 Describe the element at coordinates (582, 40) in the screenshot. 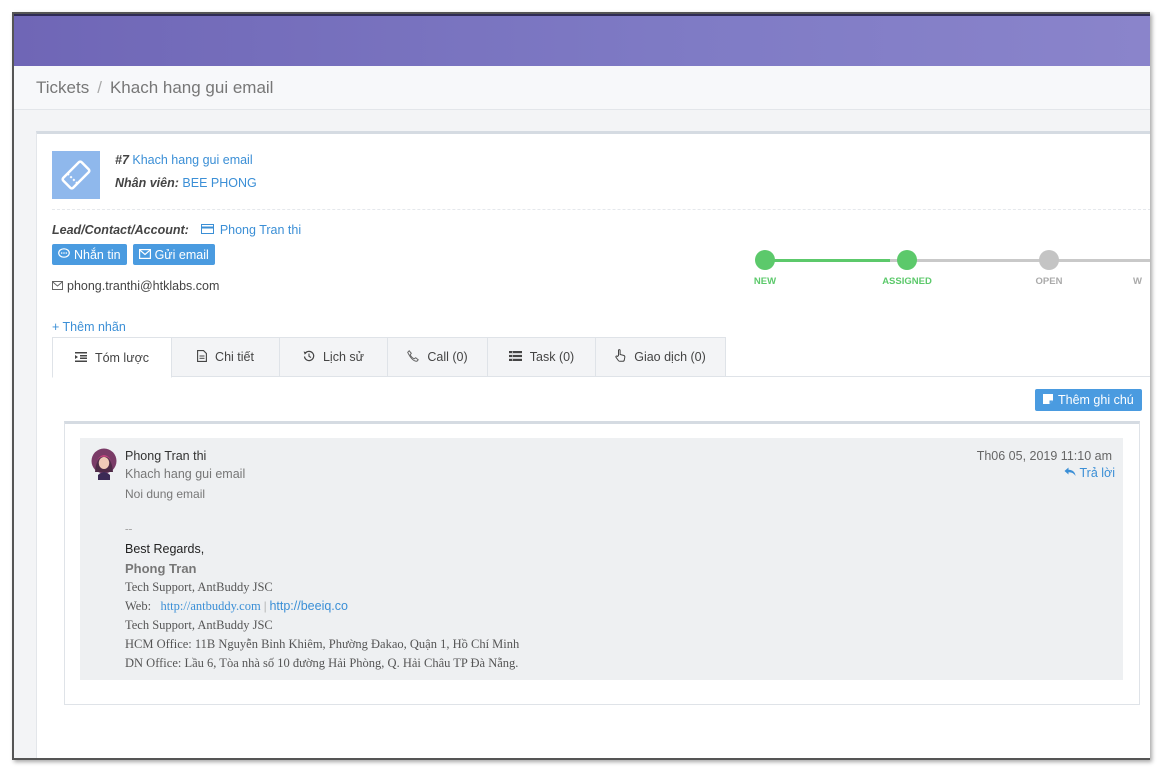

I see `top-navbar` at that location.